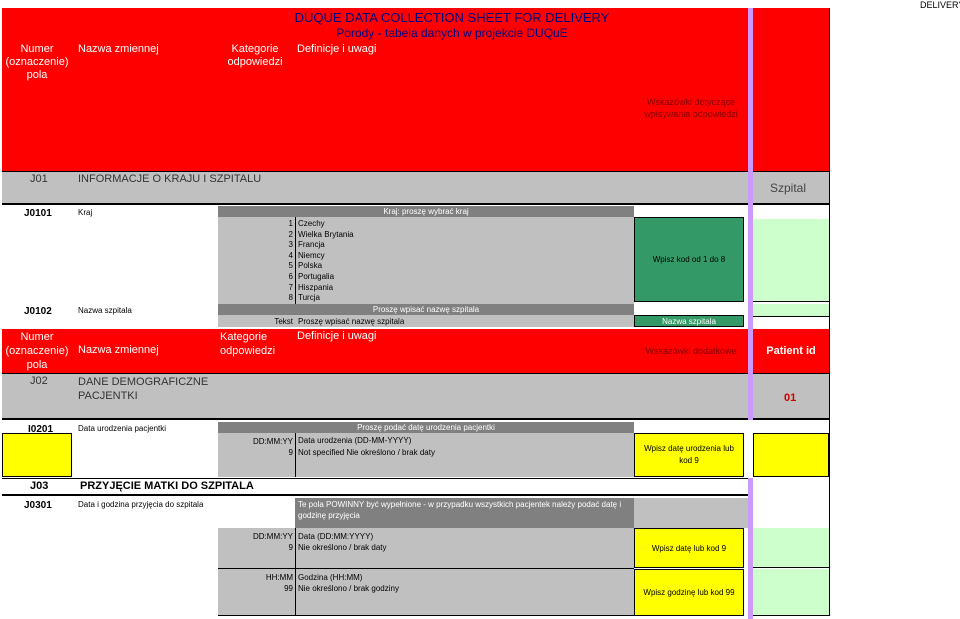 Image resolution: width=960 pixels, height=619 pixels. Describe the element at coordinates (348, 588) in the screenshot. I see `j0301-time-nc-label: Nie określono / brak godziny` at that location.